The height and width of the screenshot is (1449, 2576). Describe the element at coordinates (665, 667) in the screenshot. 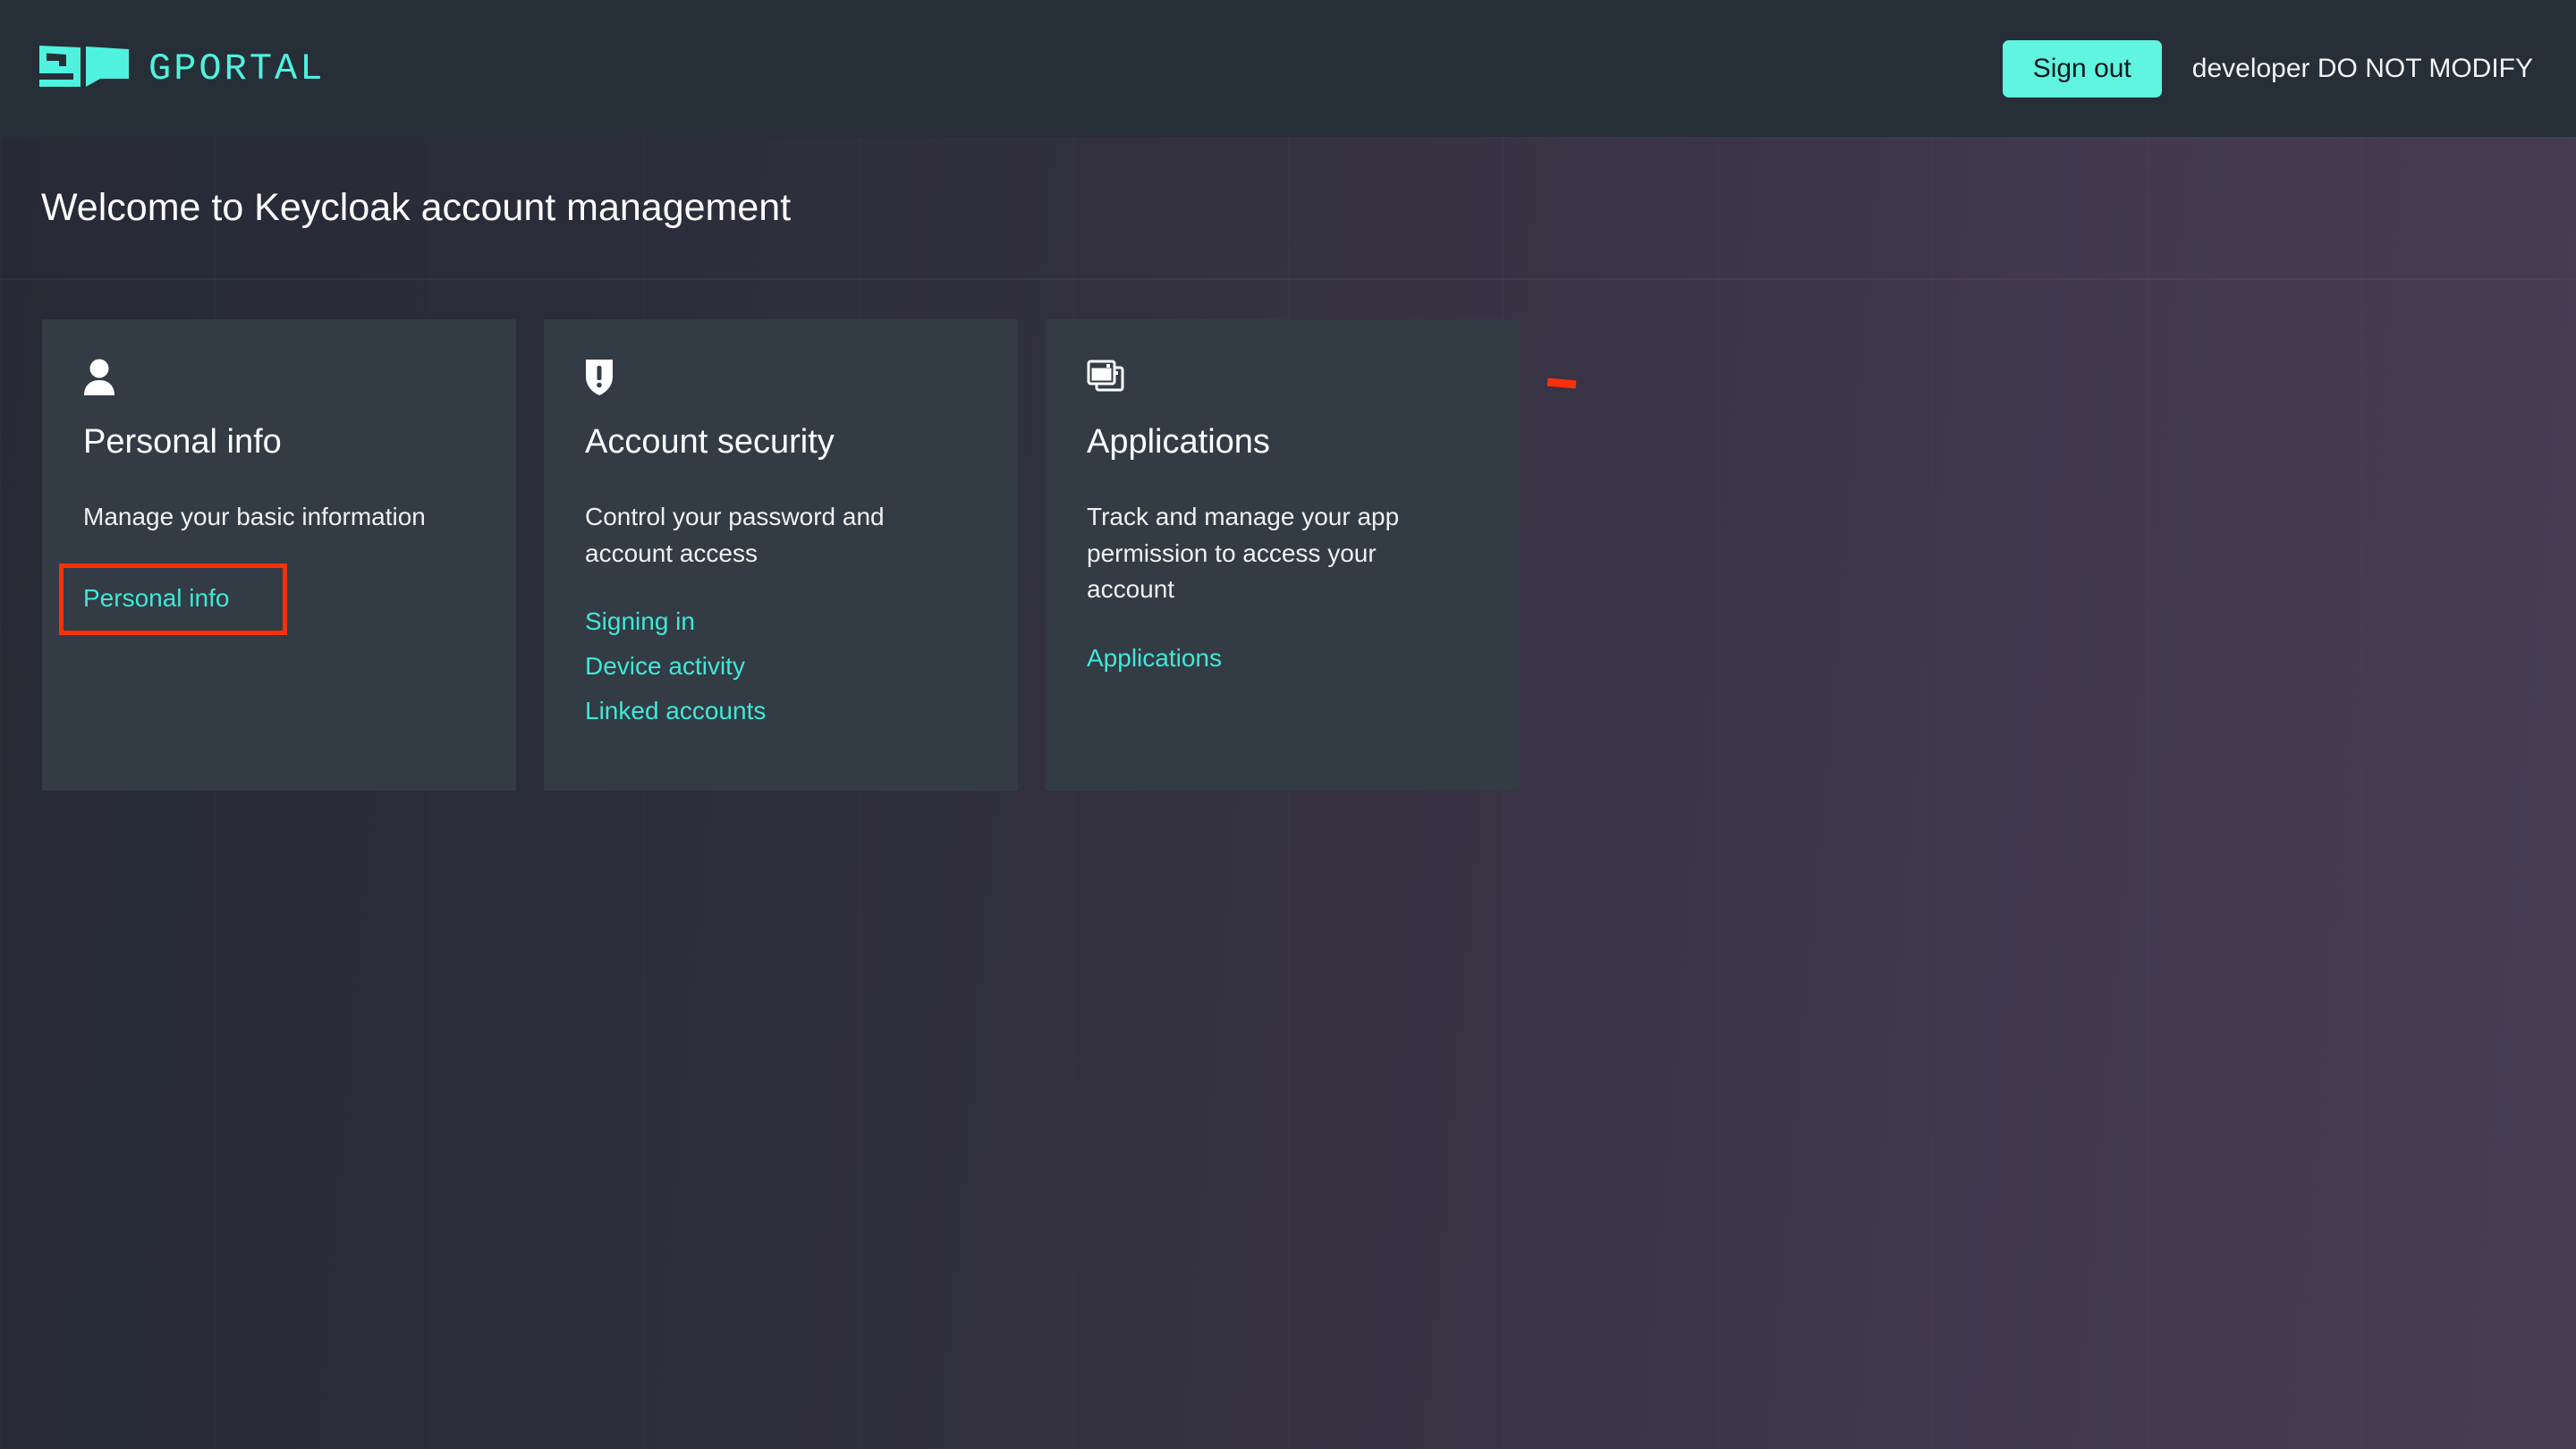

I see `link-device-activity: Device activity` at that location.